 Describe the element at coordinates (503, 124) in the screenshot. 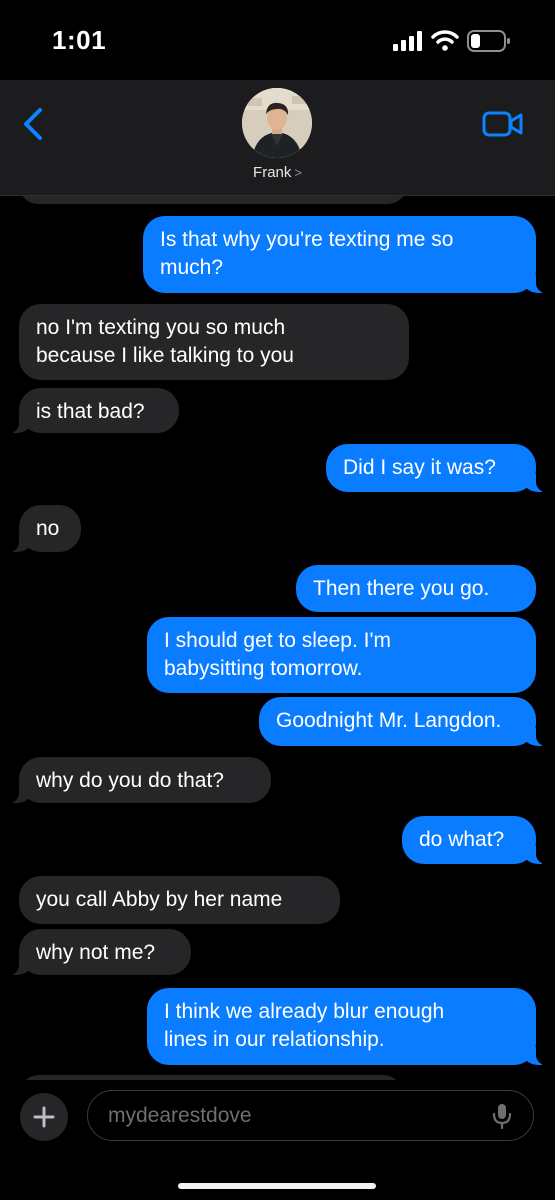

I see `video-call-icon` at that location.